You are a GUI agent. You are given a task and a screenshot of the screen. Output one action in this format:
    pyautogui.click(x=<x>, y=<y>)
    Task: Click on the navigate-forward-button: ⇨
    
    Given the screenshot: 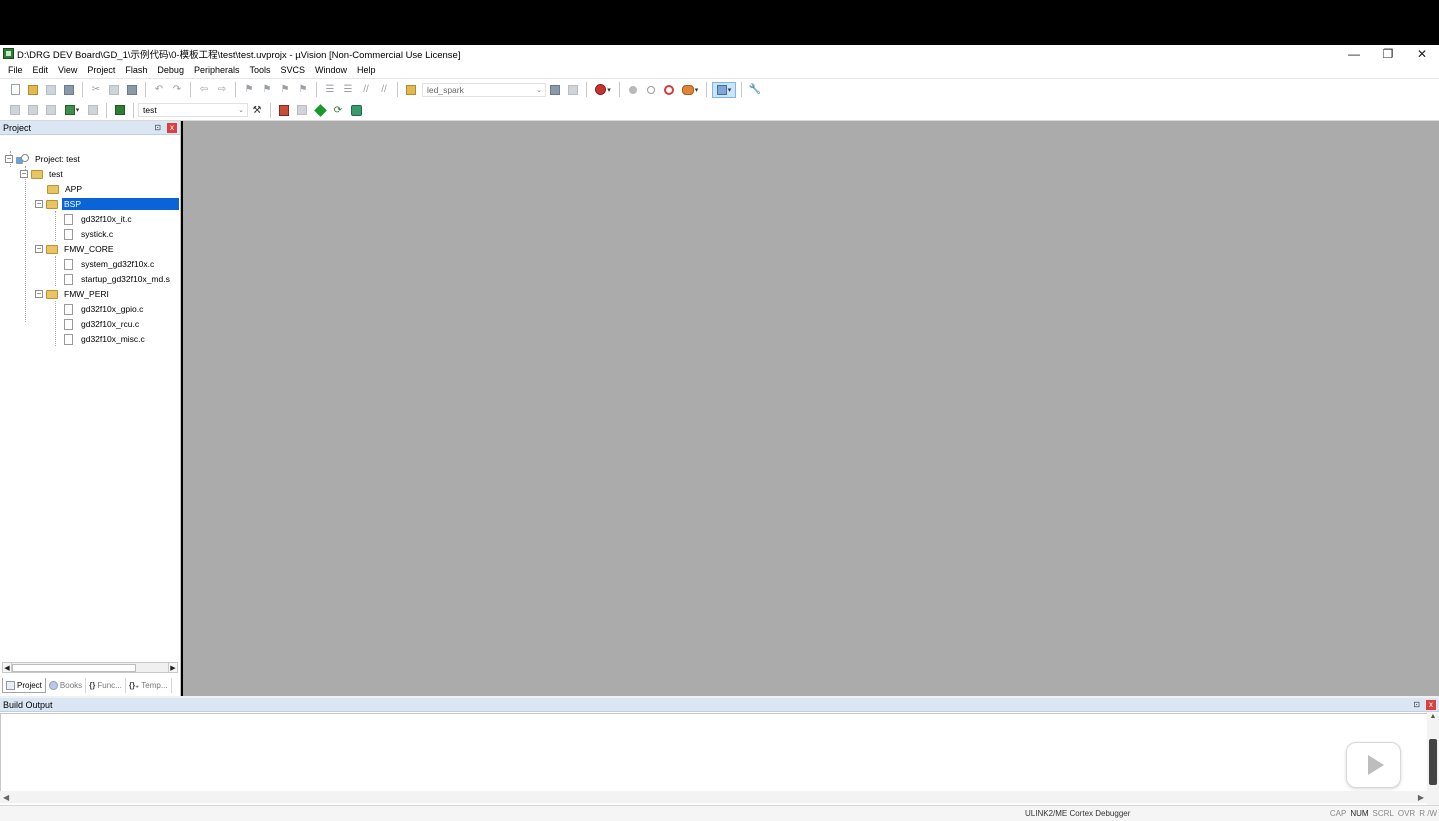 What is the action you would take?
    pyautogui.click(x=222, y=90)
    